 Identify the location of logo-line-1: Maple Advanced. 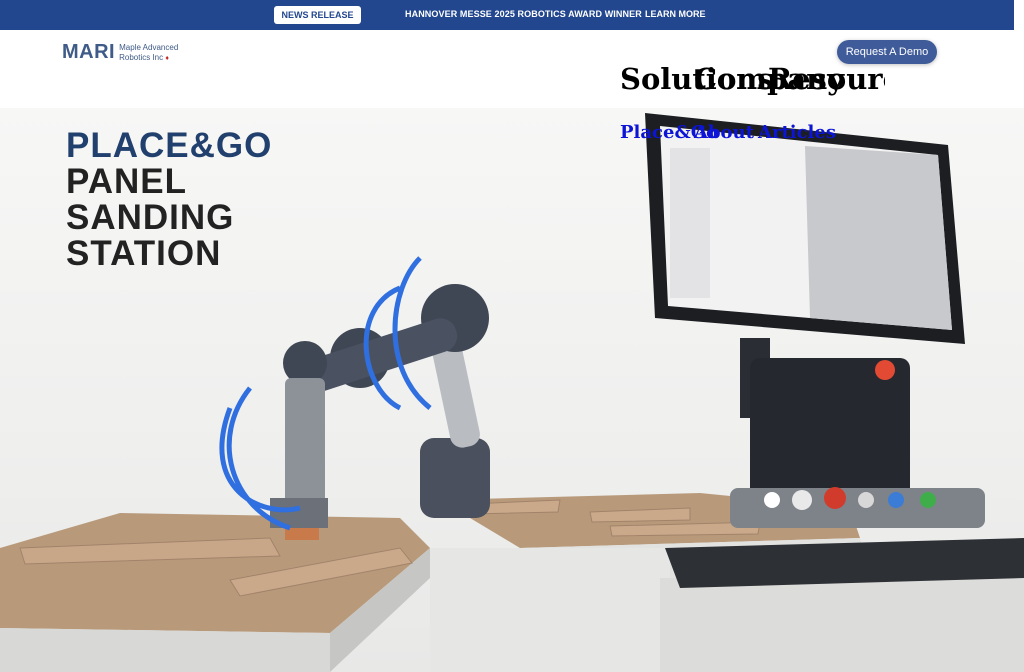
(149, 47).